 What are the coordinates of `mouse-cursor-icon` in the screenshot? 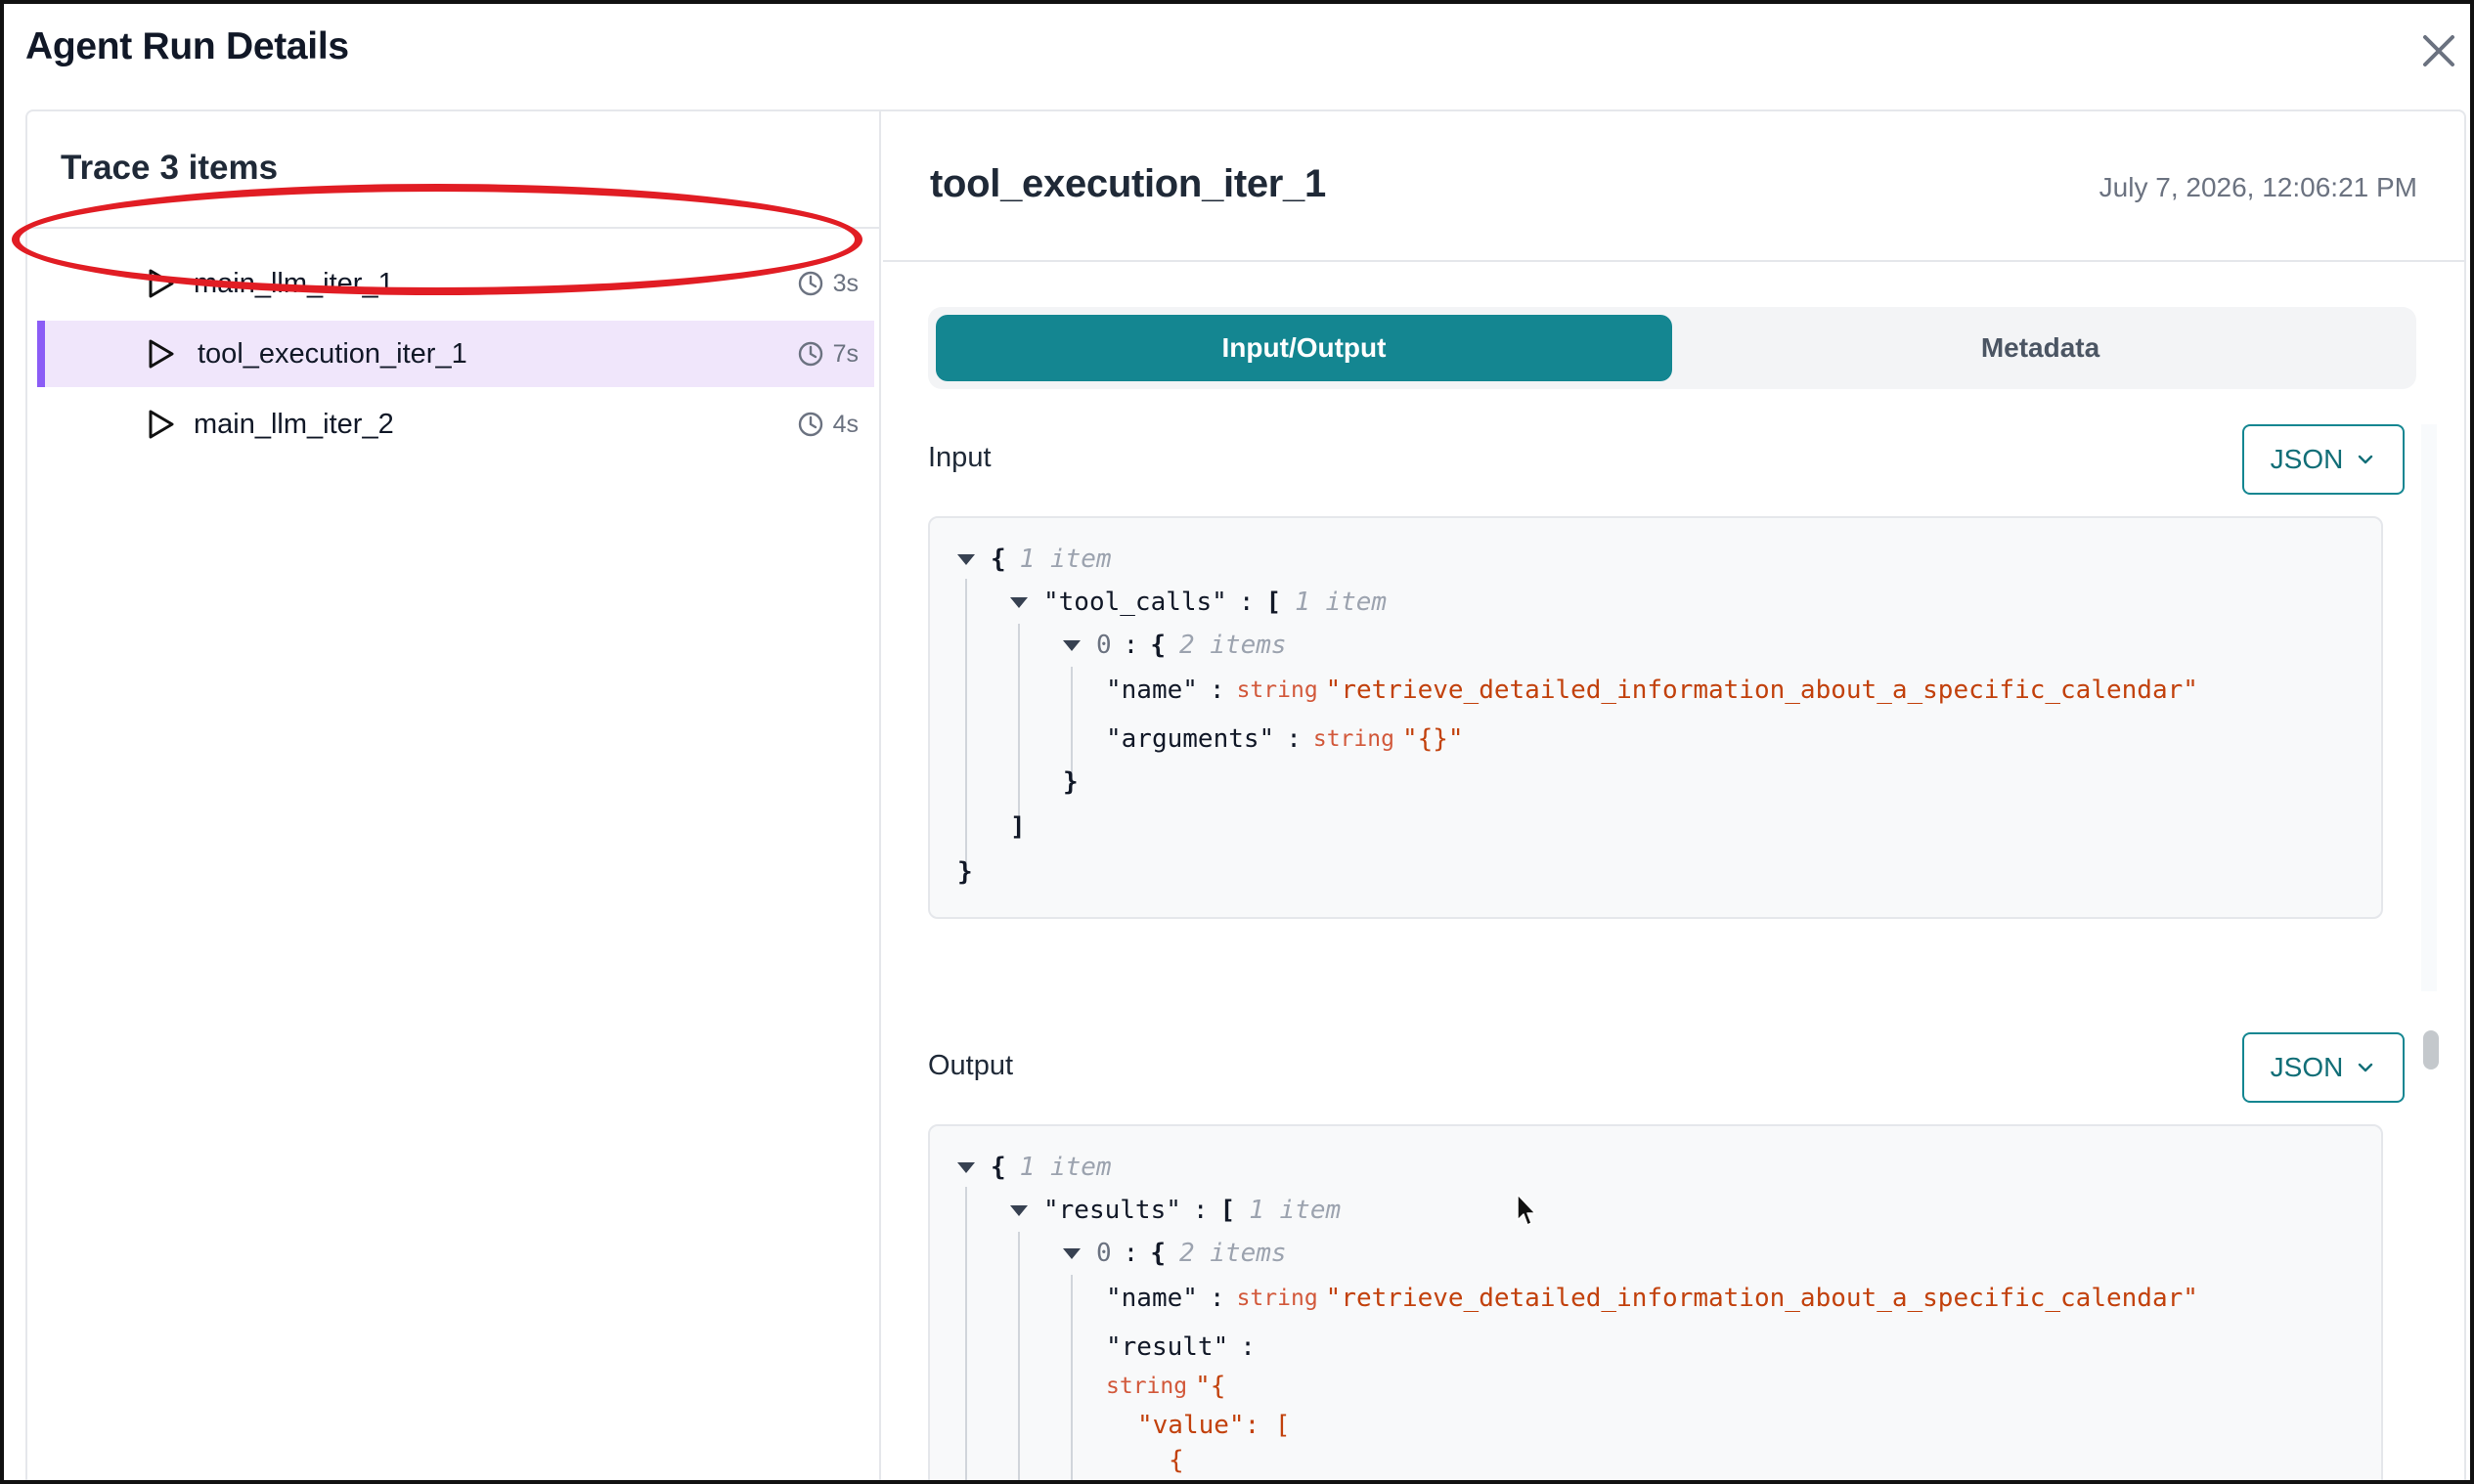 It's located at (1526, 1210).